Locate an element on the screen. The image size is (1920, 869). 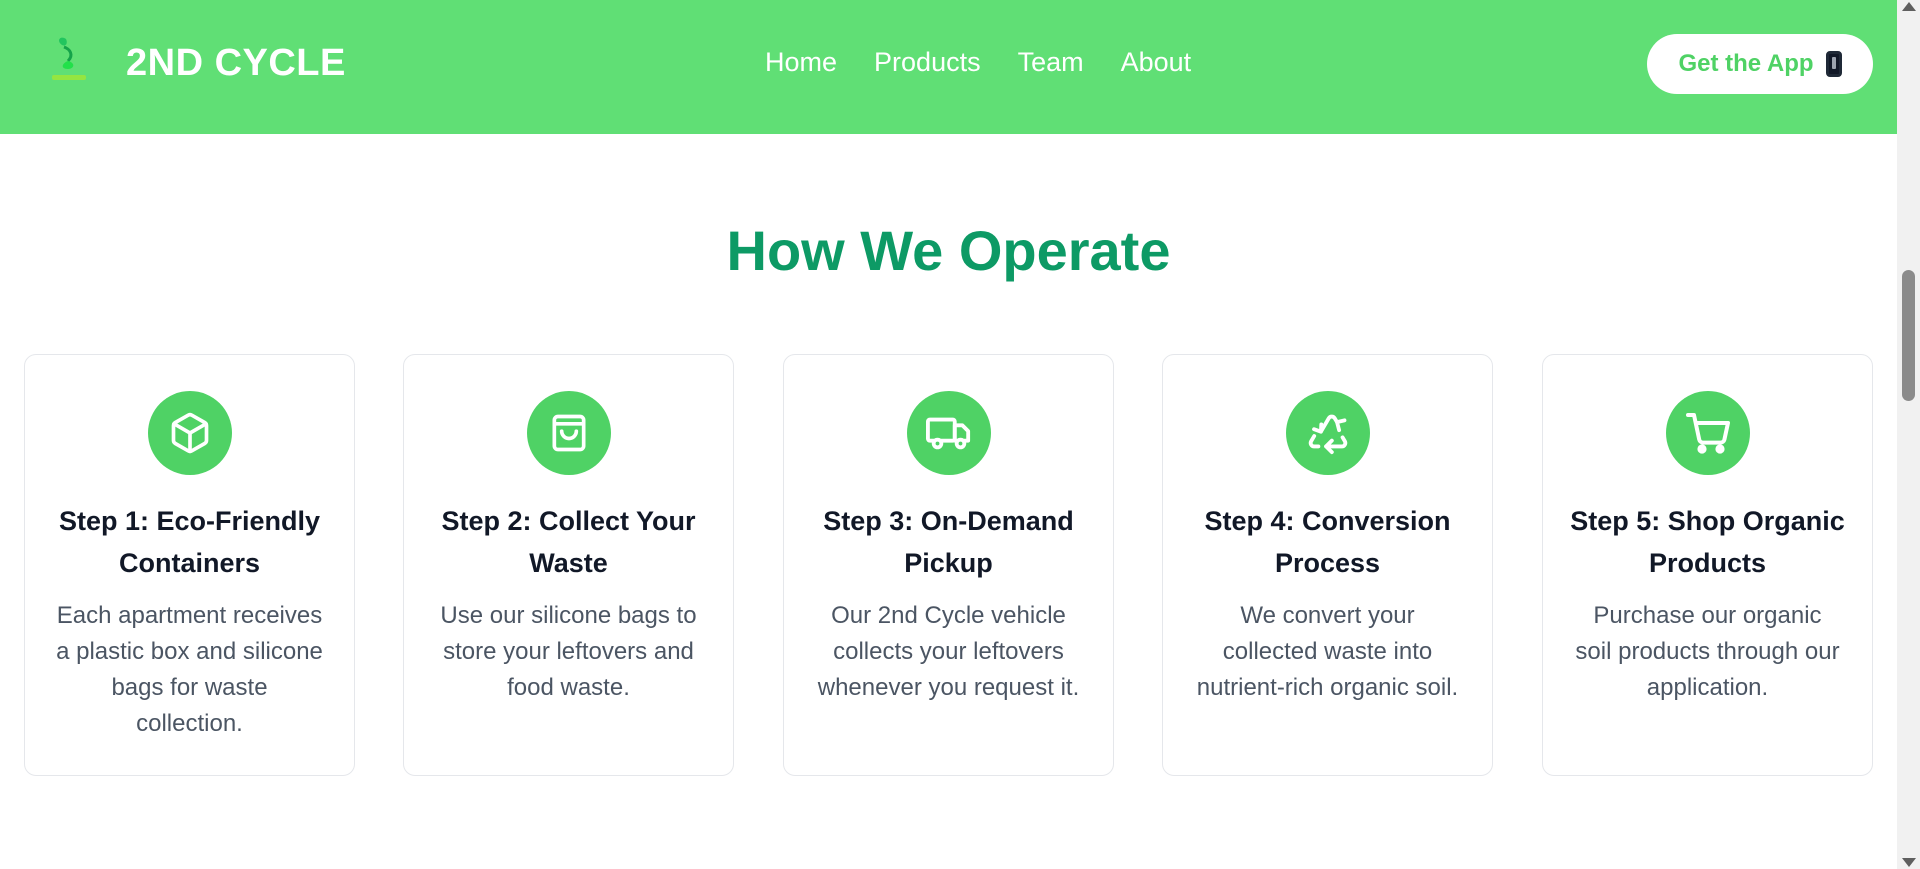
step-title: Step 3: On-Demand Pickup is located at coordinates (948, 542).